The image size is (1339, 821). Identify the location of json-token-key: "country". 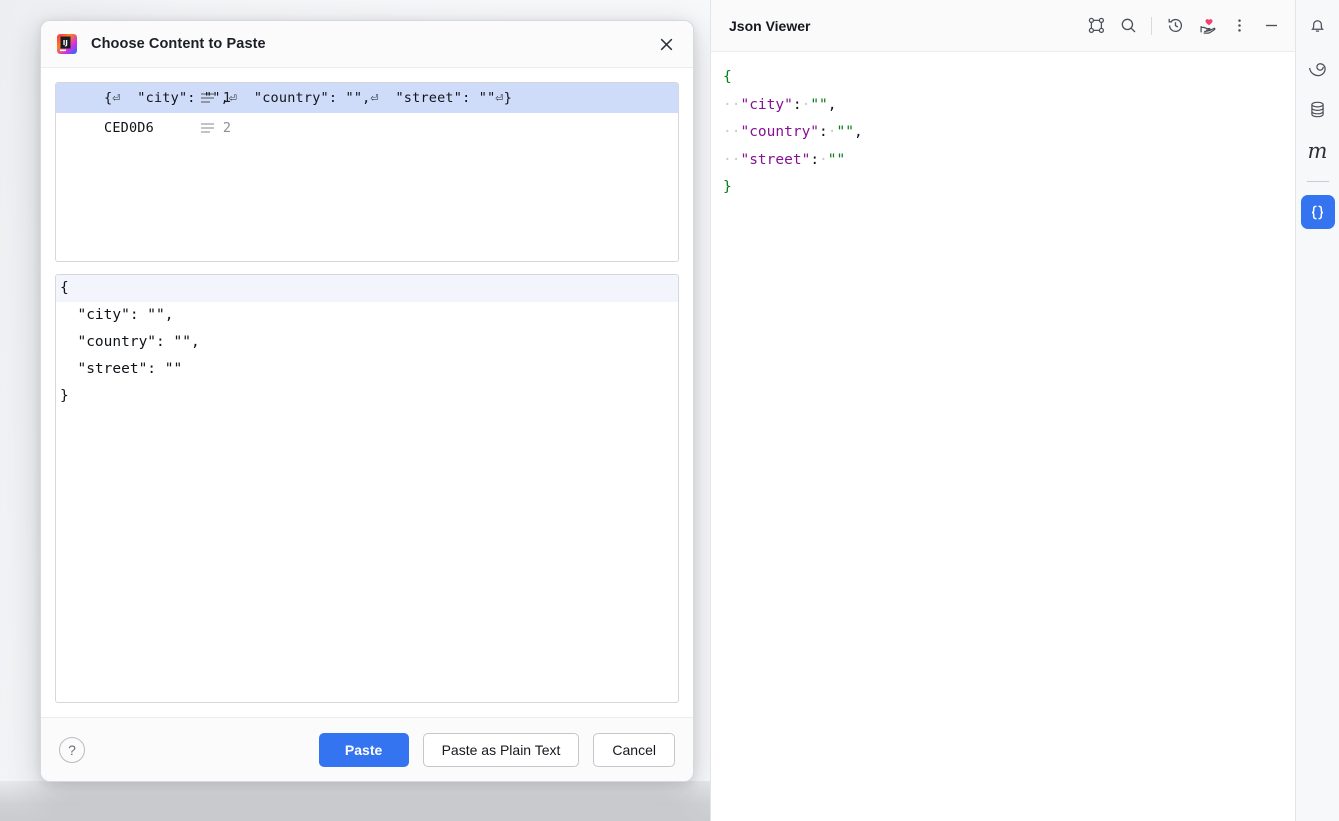
(780, 132).